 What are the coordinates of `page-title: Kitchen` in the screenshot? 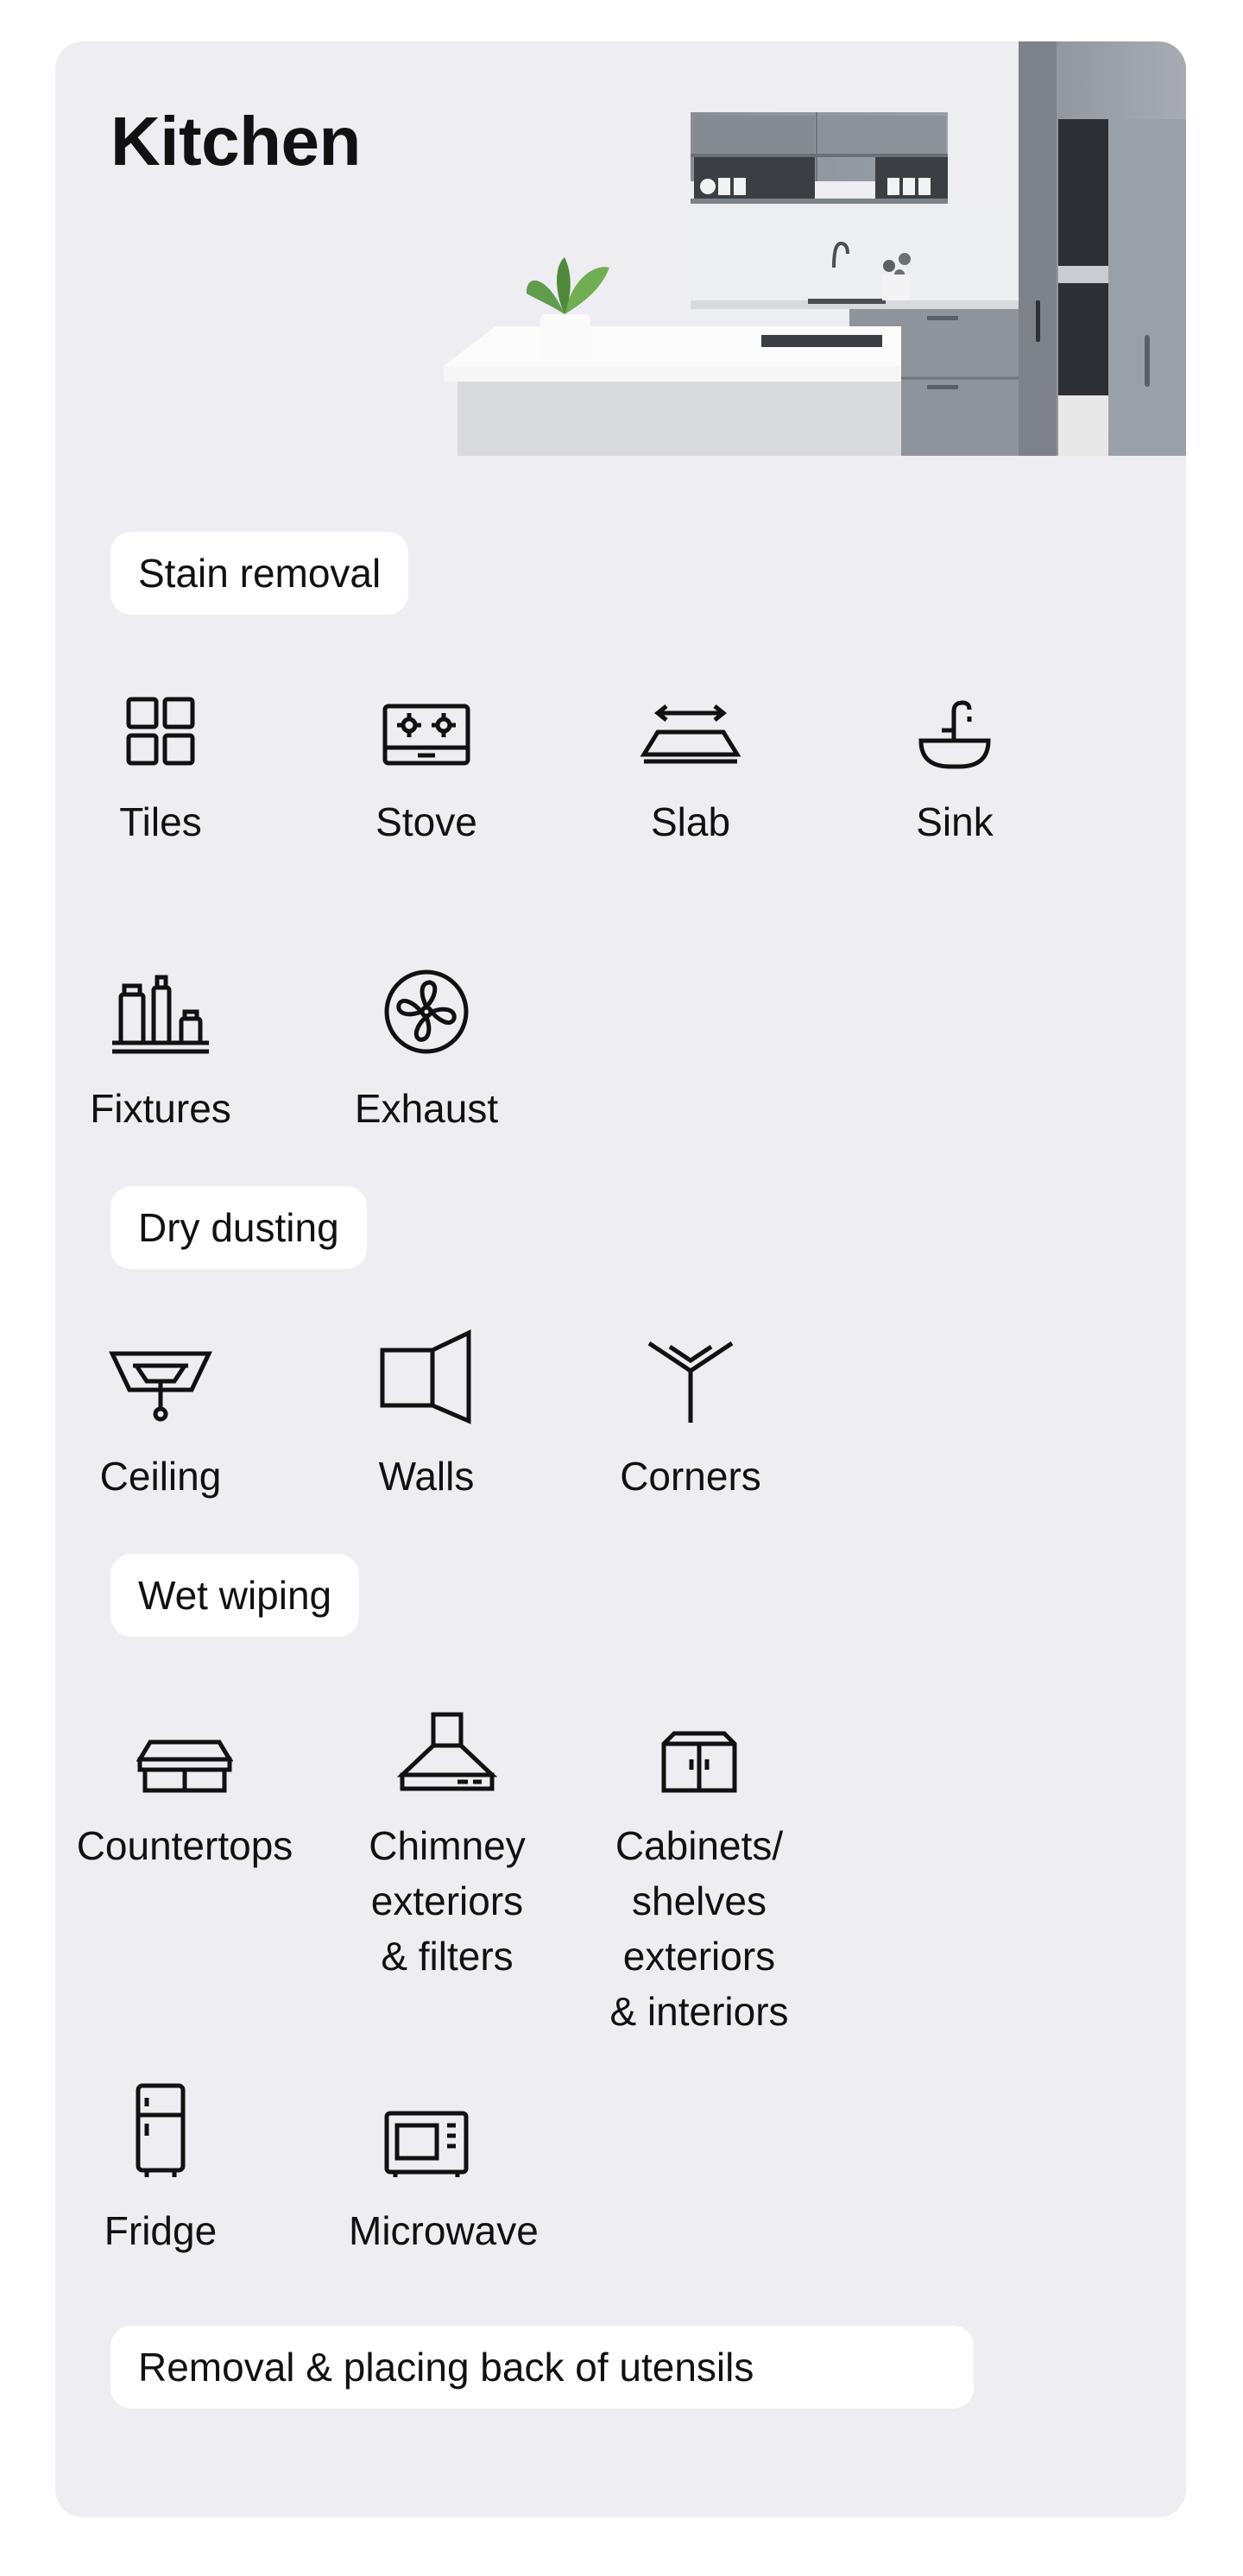 It's located at (235, 141).